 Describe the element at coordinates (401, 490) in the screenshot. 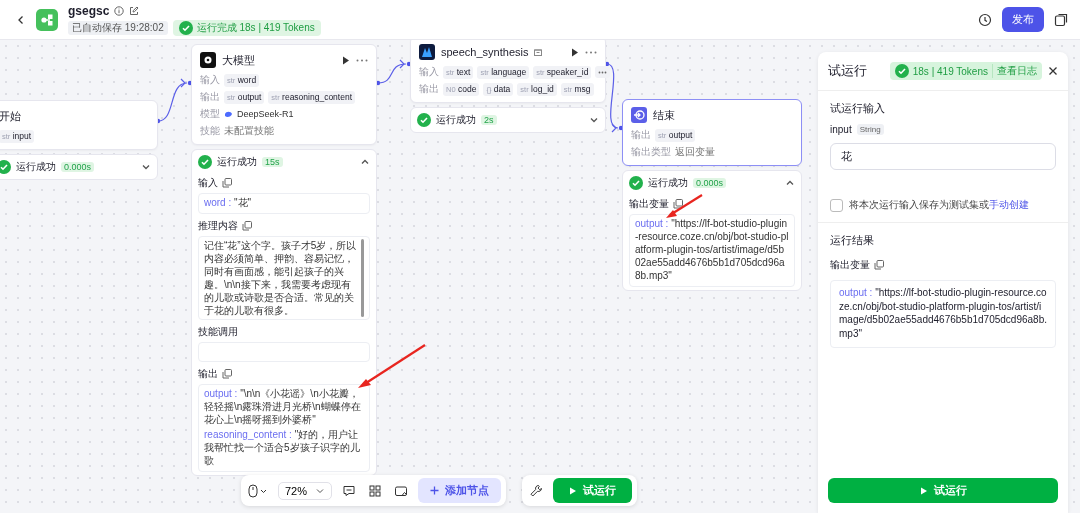

I see `image-icon` at that location.